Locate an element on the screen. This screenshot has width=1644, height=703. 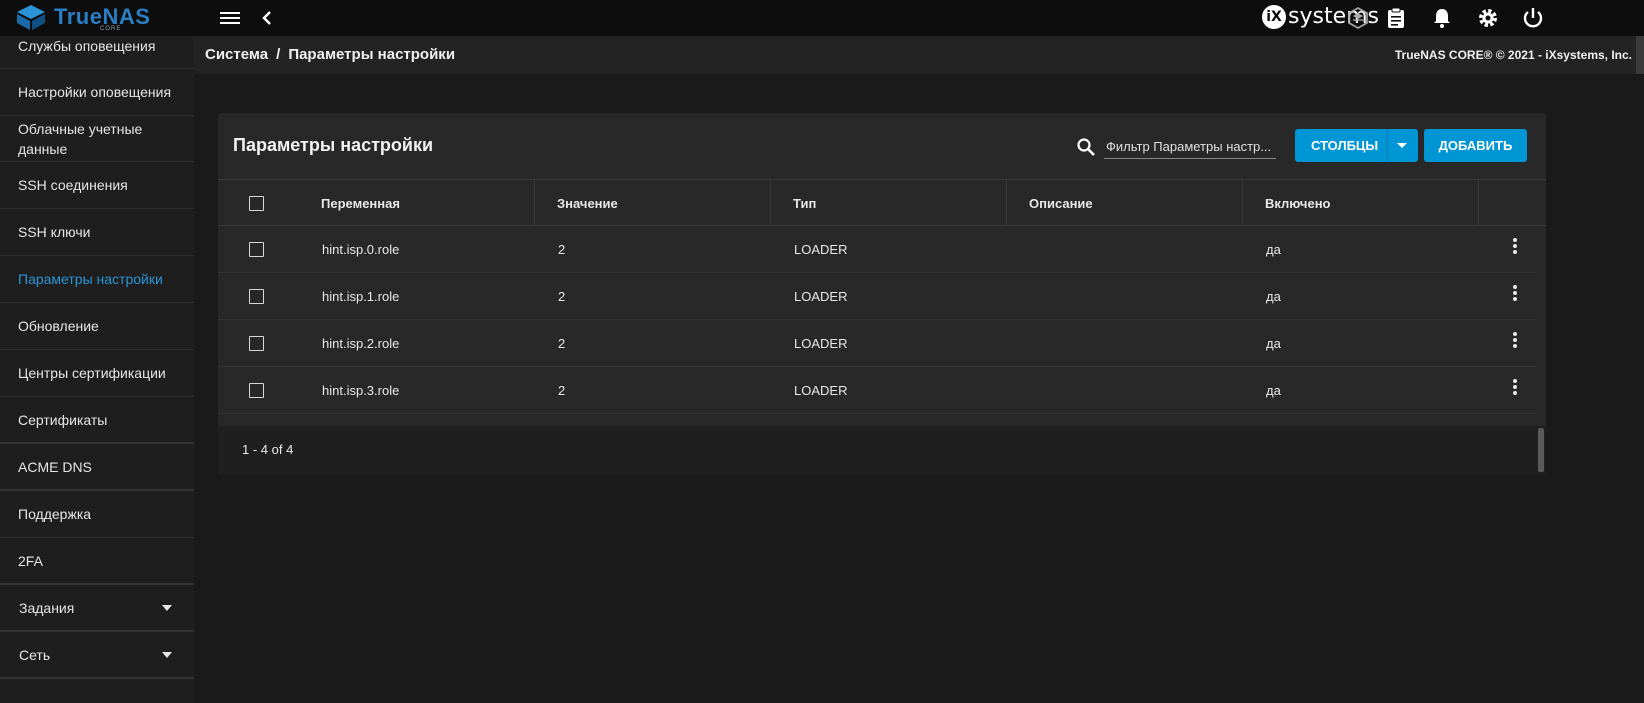
select-all-checkbox is located at coordinates (256, 203).